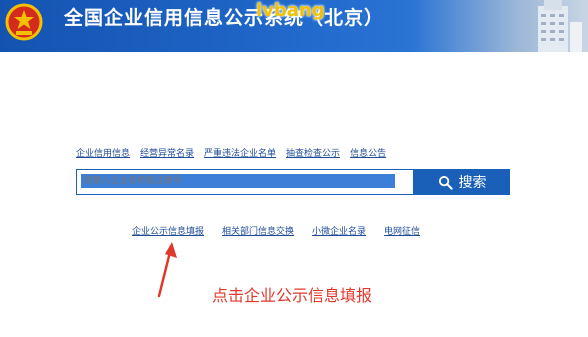 The image size is (588, 337). What do you see at coordinates (402, 230) in the screenshot?
I see `link-grid-credit: 电网征信` at bounding box center [402, 230].